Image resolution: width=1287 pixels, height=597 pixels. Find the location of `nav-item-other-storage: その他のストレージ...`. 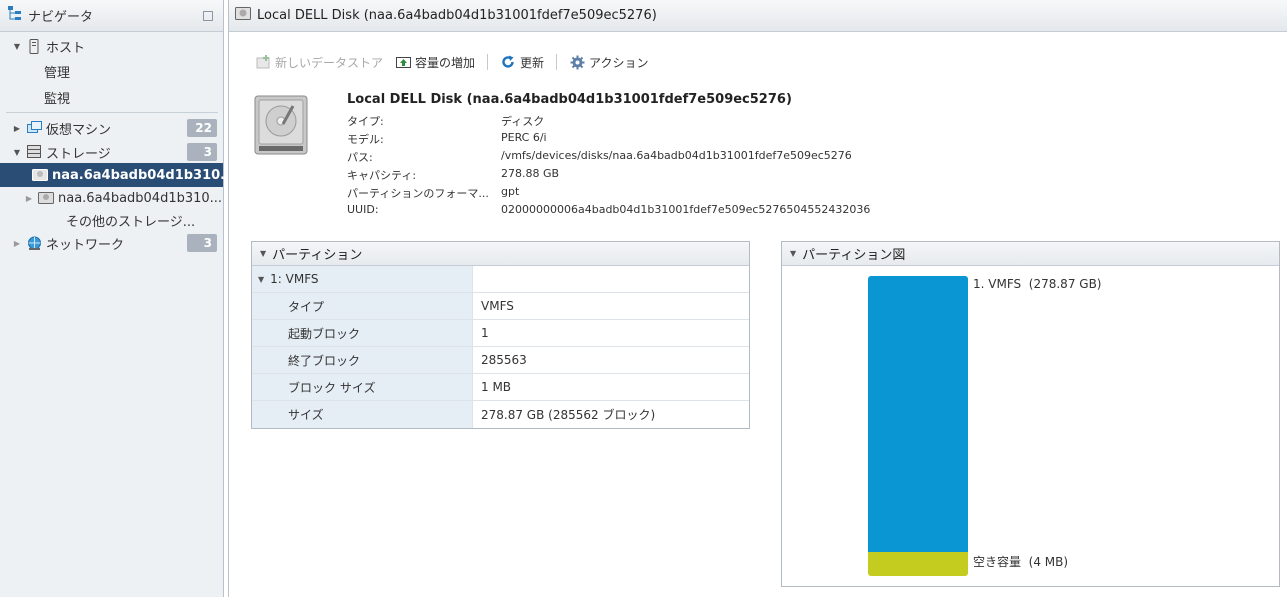

nav-item-other-storage: その他のストレージ... is located at coordinates (130, 220).